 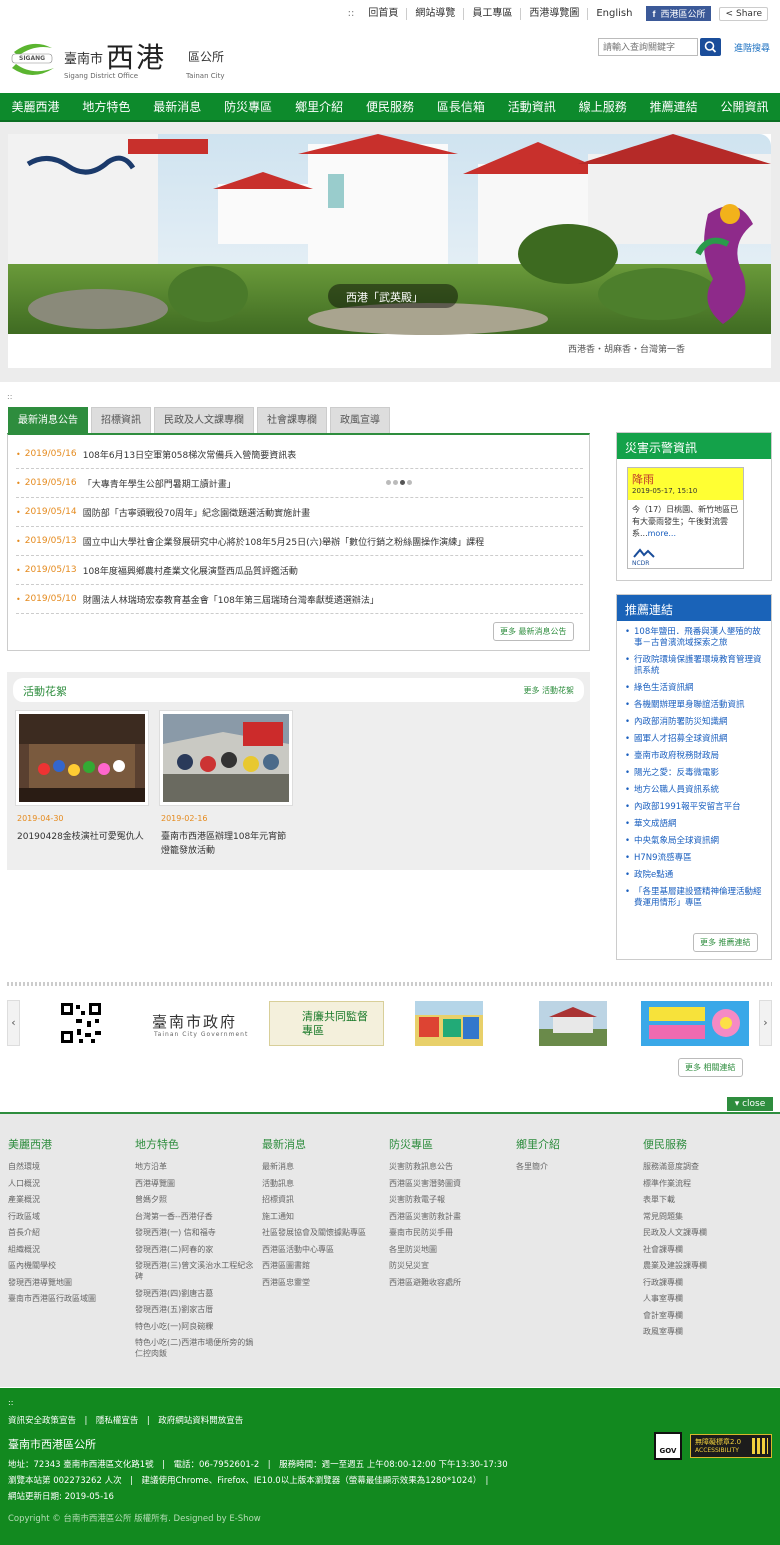 What do you see at coordinates (743, 13) in the screenshot?
I see `share-button: < Share` at bounding box center [743, 13].